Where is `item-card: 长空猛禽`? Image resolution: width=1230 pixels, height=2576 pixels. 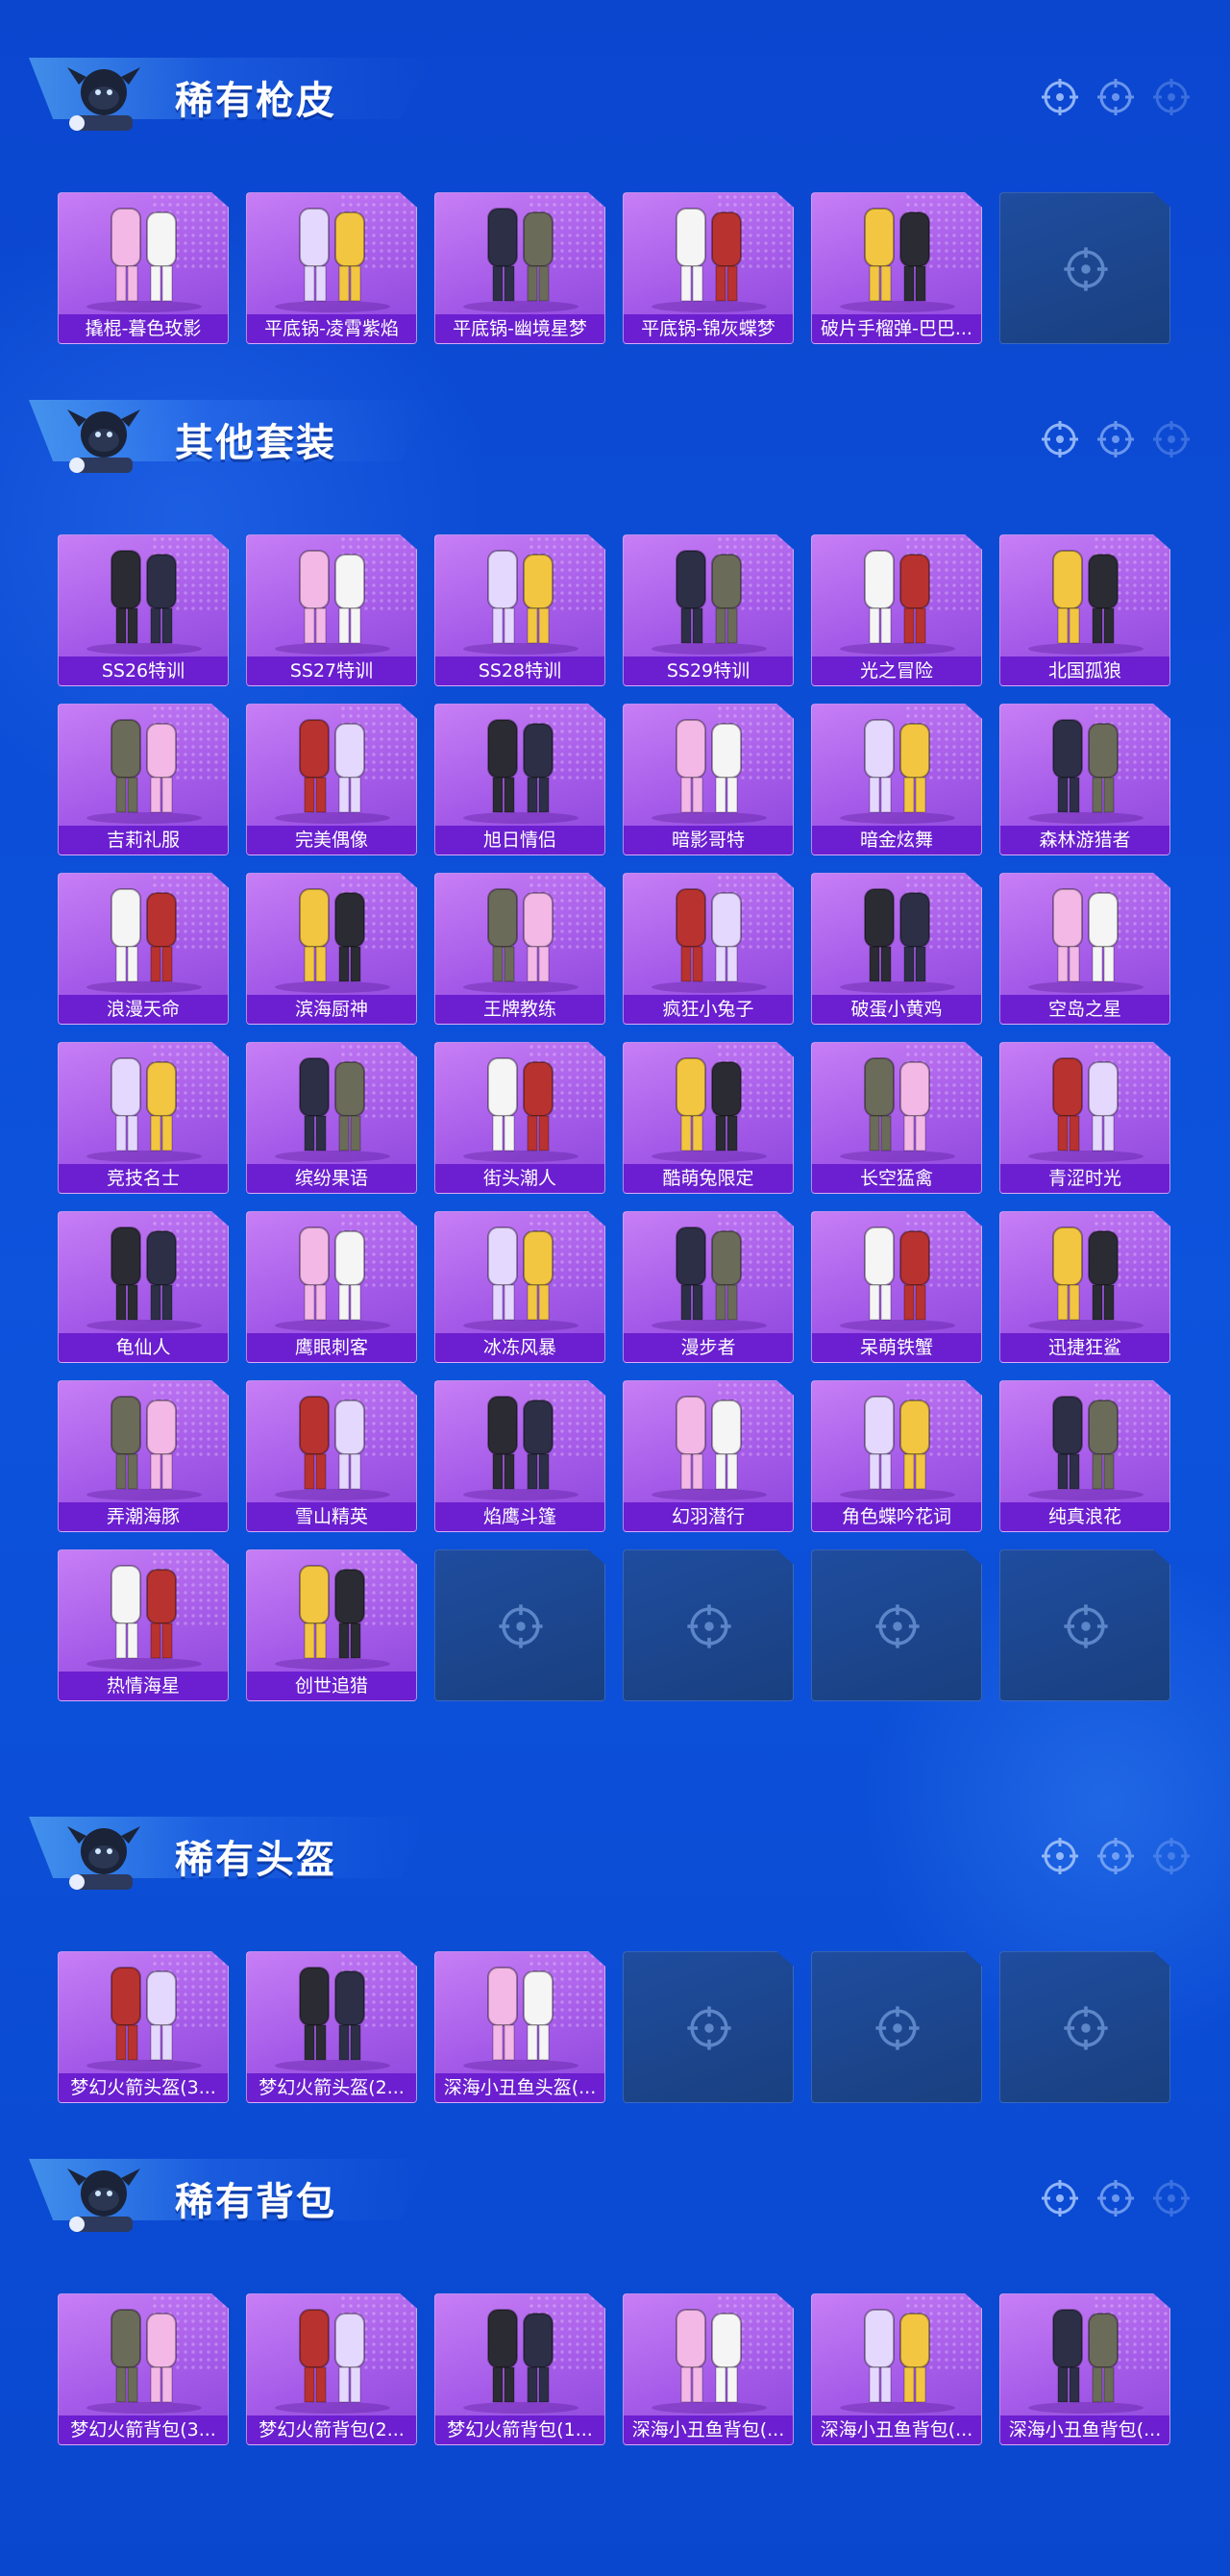
item-card: 长空猛禽 is located at coordinates (896, 1118).